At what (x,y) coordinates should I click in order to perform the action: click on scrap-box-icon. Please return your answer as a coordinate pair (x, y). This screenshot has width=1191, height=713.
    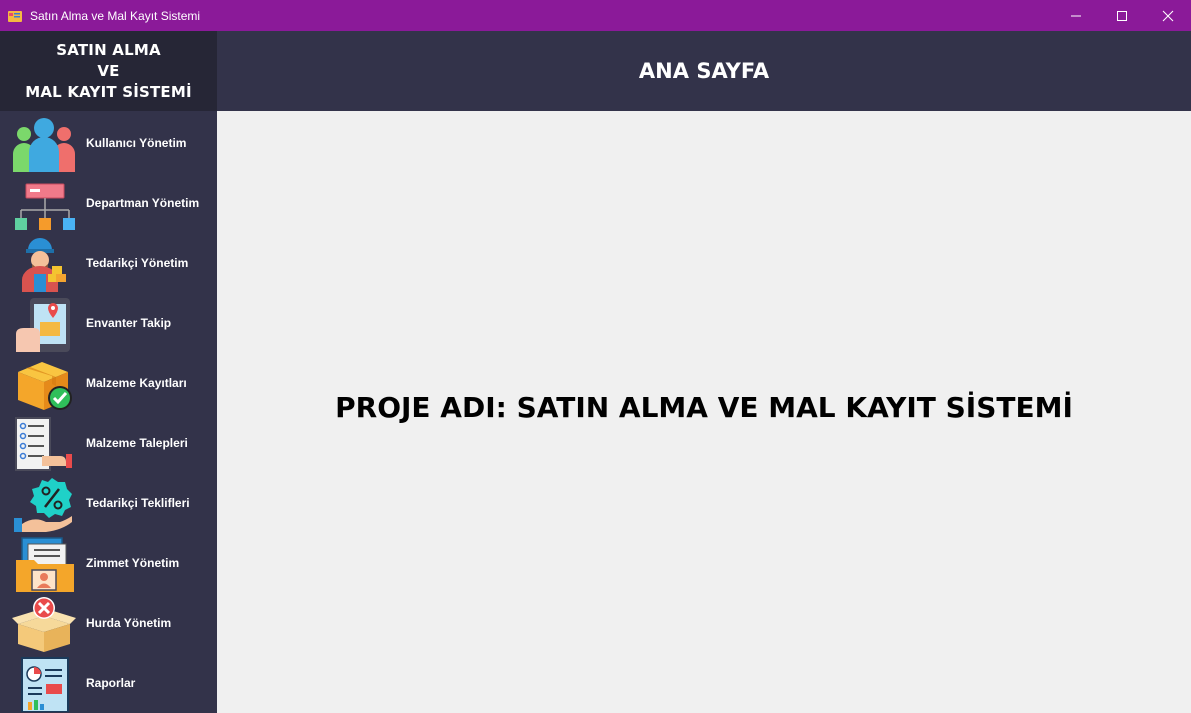
    Looking at the image, I should click on (44, 624).